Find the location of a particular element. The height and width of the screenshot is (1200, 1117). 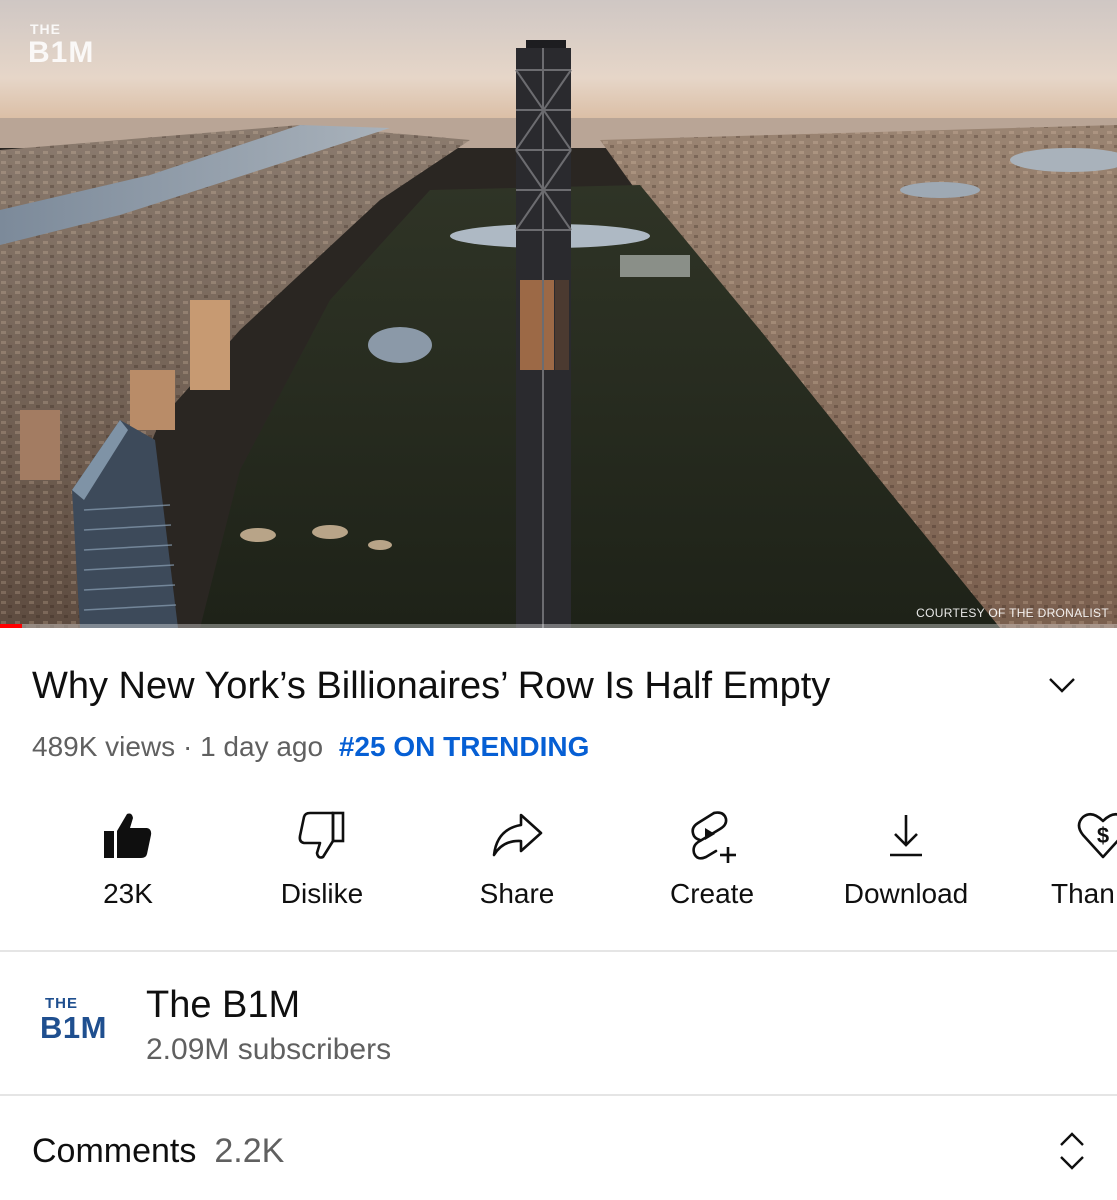

chevron-down-icon is located at coordinates (1062, 685).